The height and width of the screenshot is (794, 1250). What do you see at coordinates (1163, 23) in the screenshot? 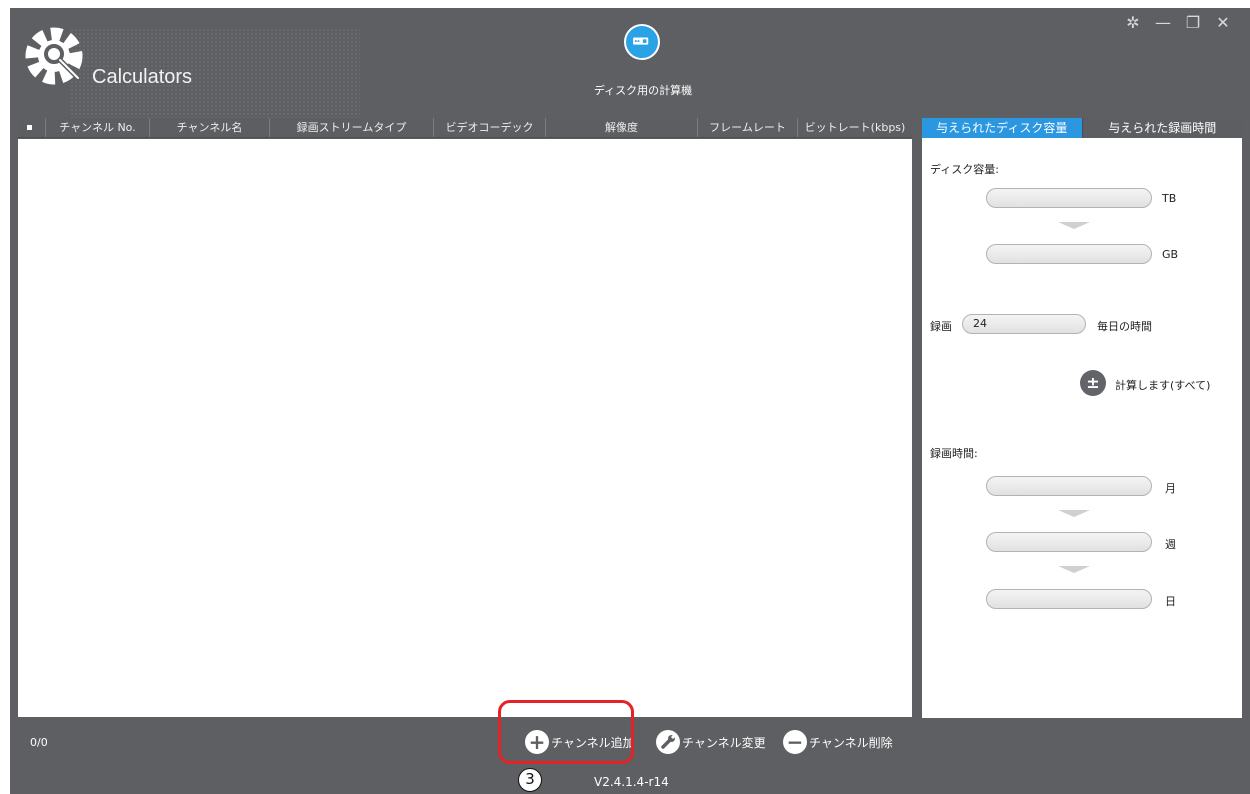
I see `minimize-icon: —` at bounding box center [1163, 23].